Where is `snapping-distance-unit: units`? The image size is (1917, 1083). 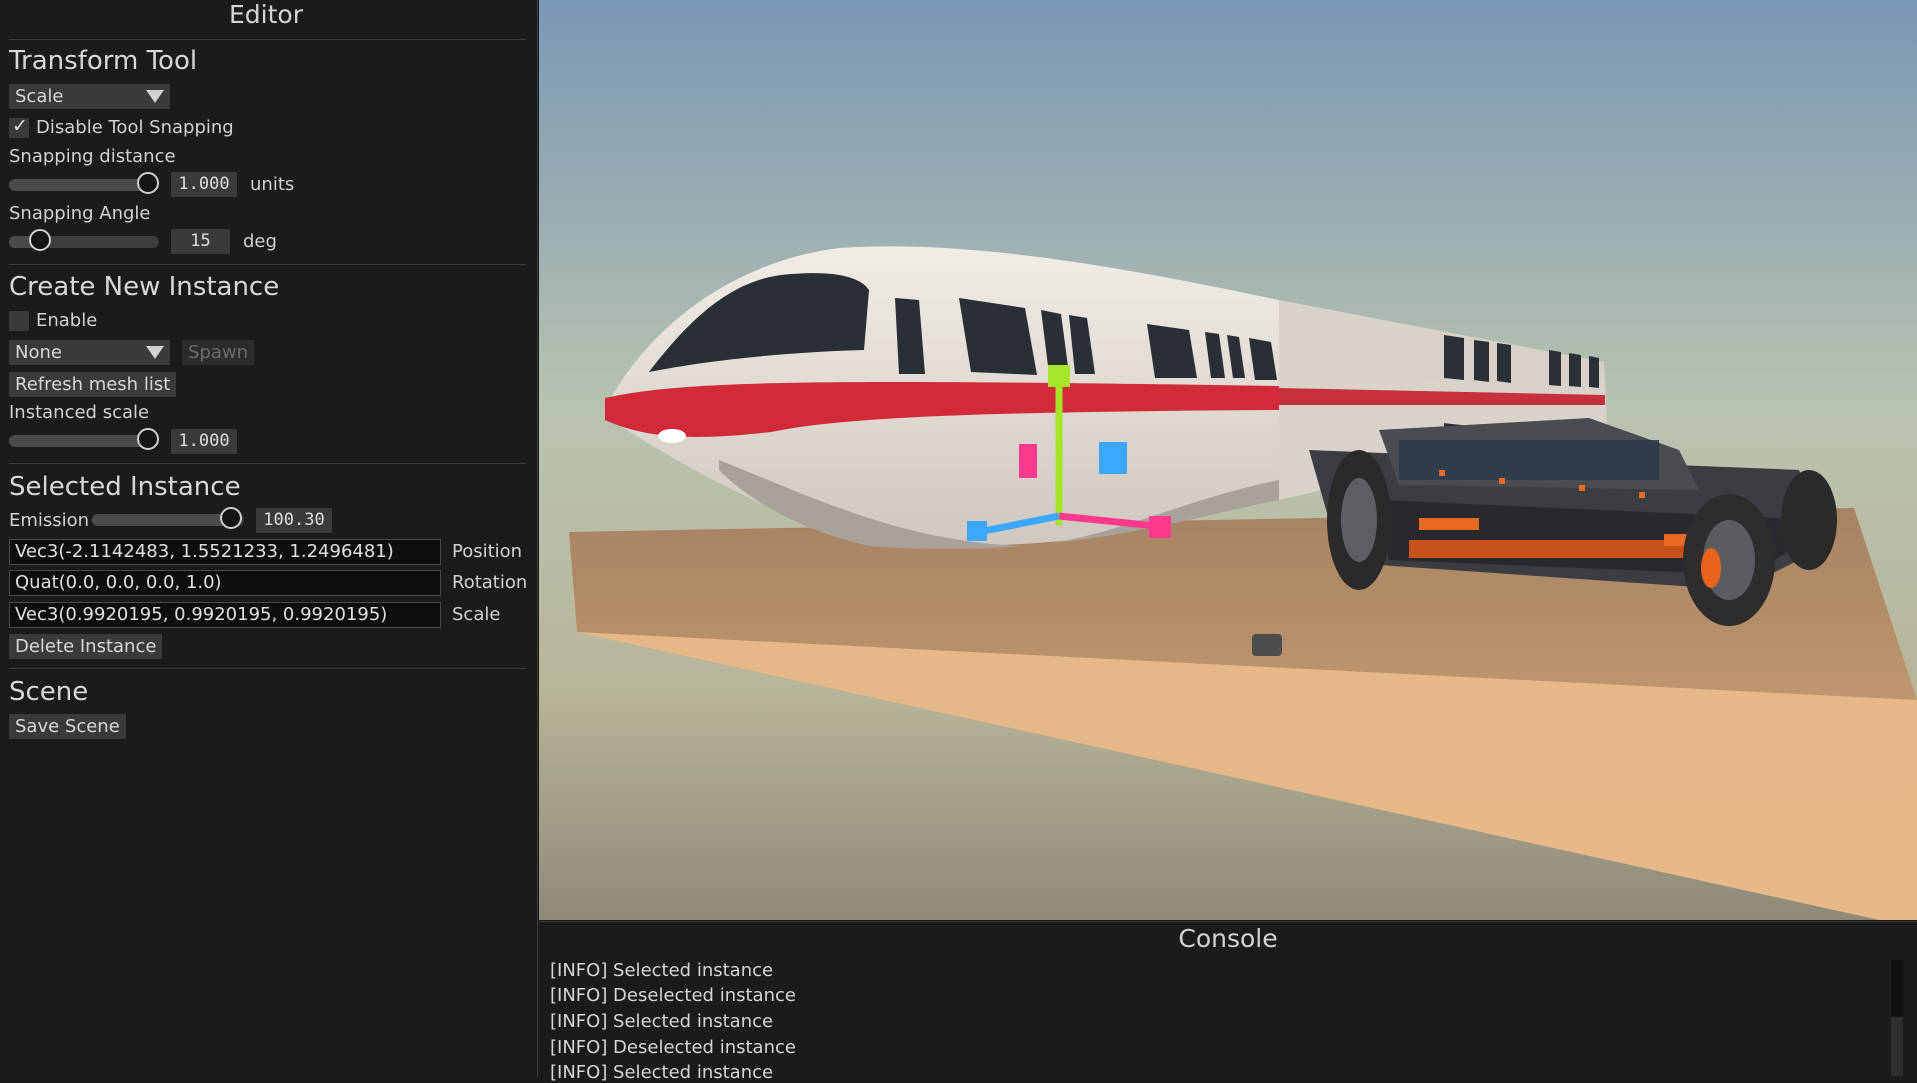 snapping-distance-unit: units is located at coordinates (272, 184).